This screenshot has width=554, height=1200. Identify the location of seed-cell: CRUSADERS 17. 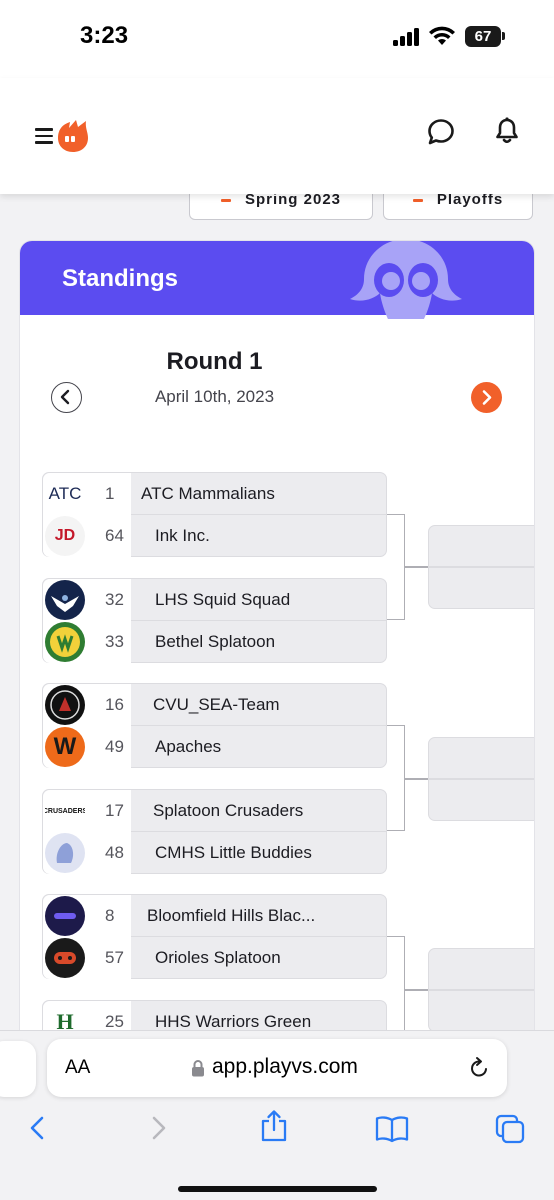
(87, 811).